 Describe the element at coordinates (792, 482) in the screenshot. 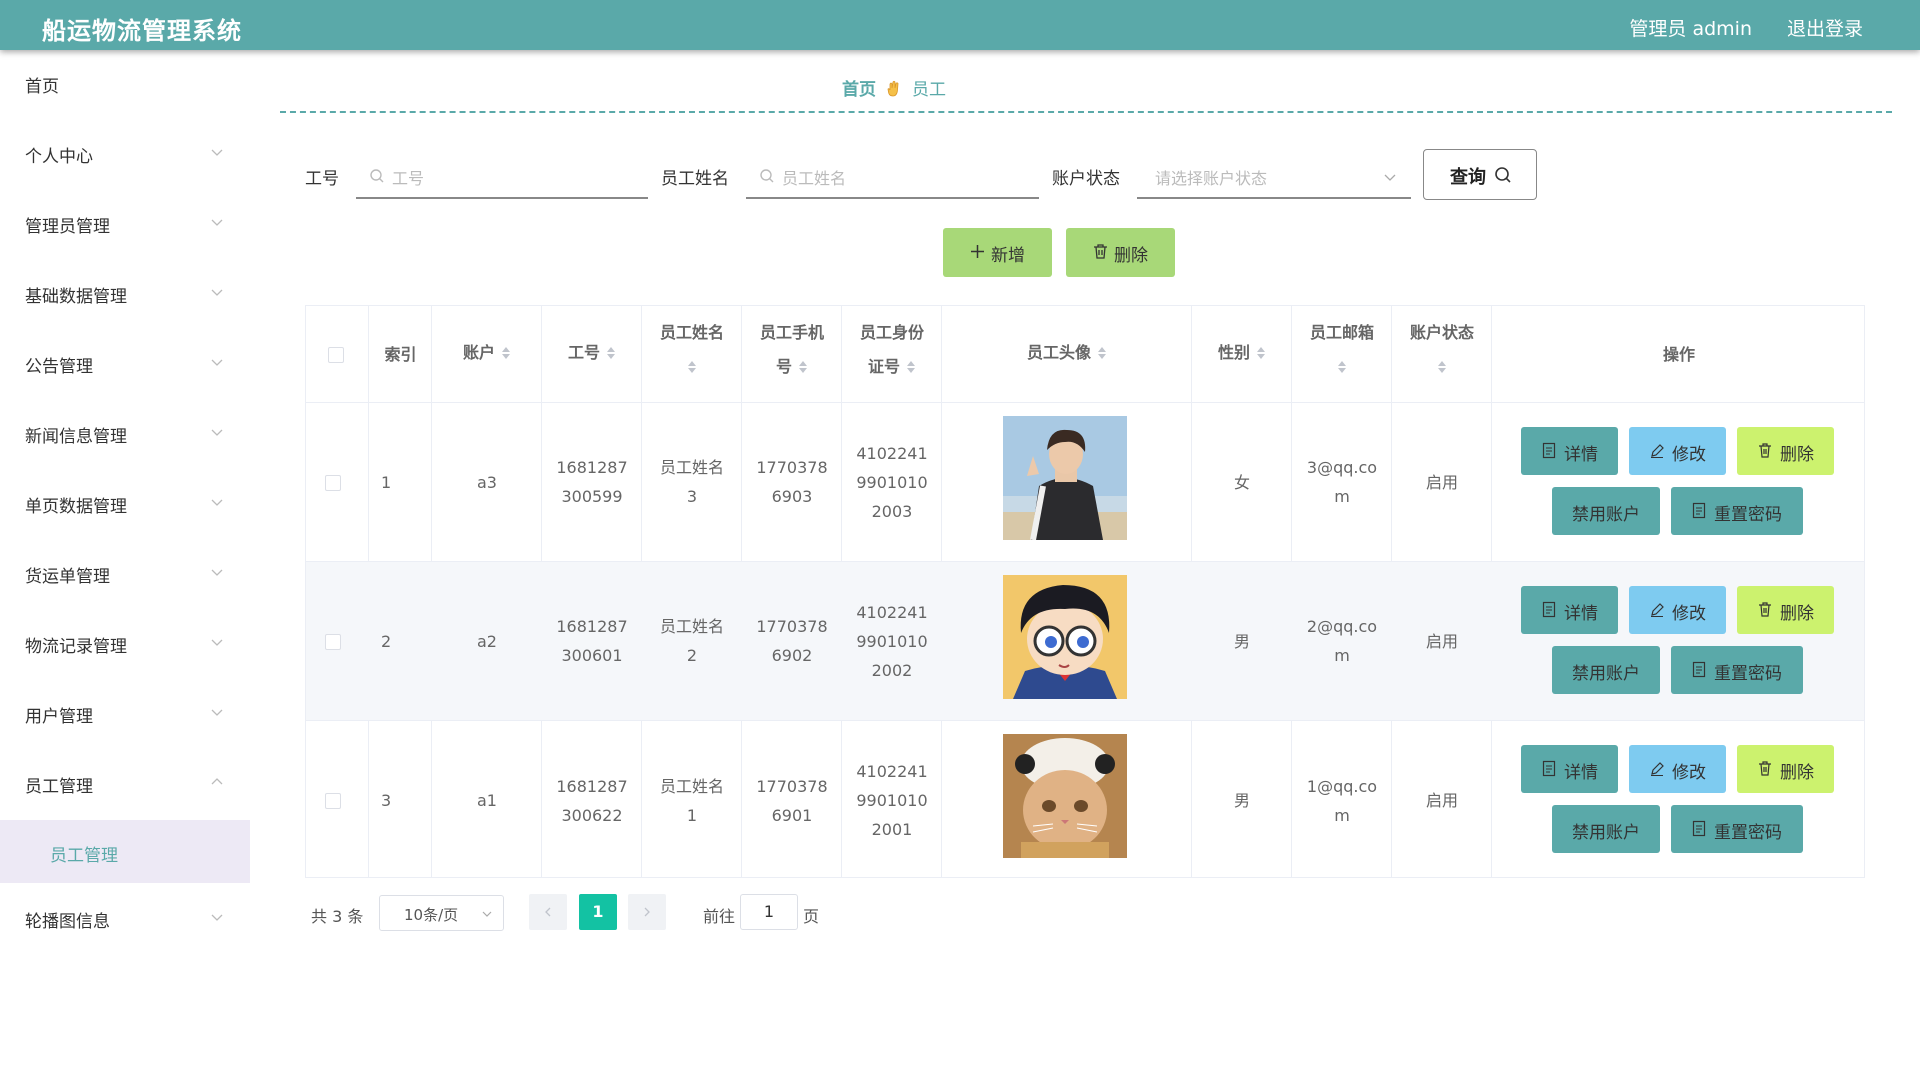

I see `cell-phone: 1770378 6903` at that location.